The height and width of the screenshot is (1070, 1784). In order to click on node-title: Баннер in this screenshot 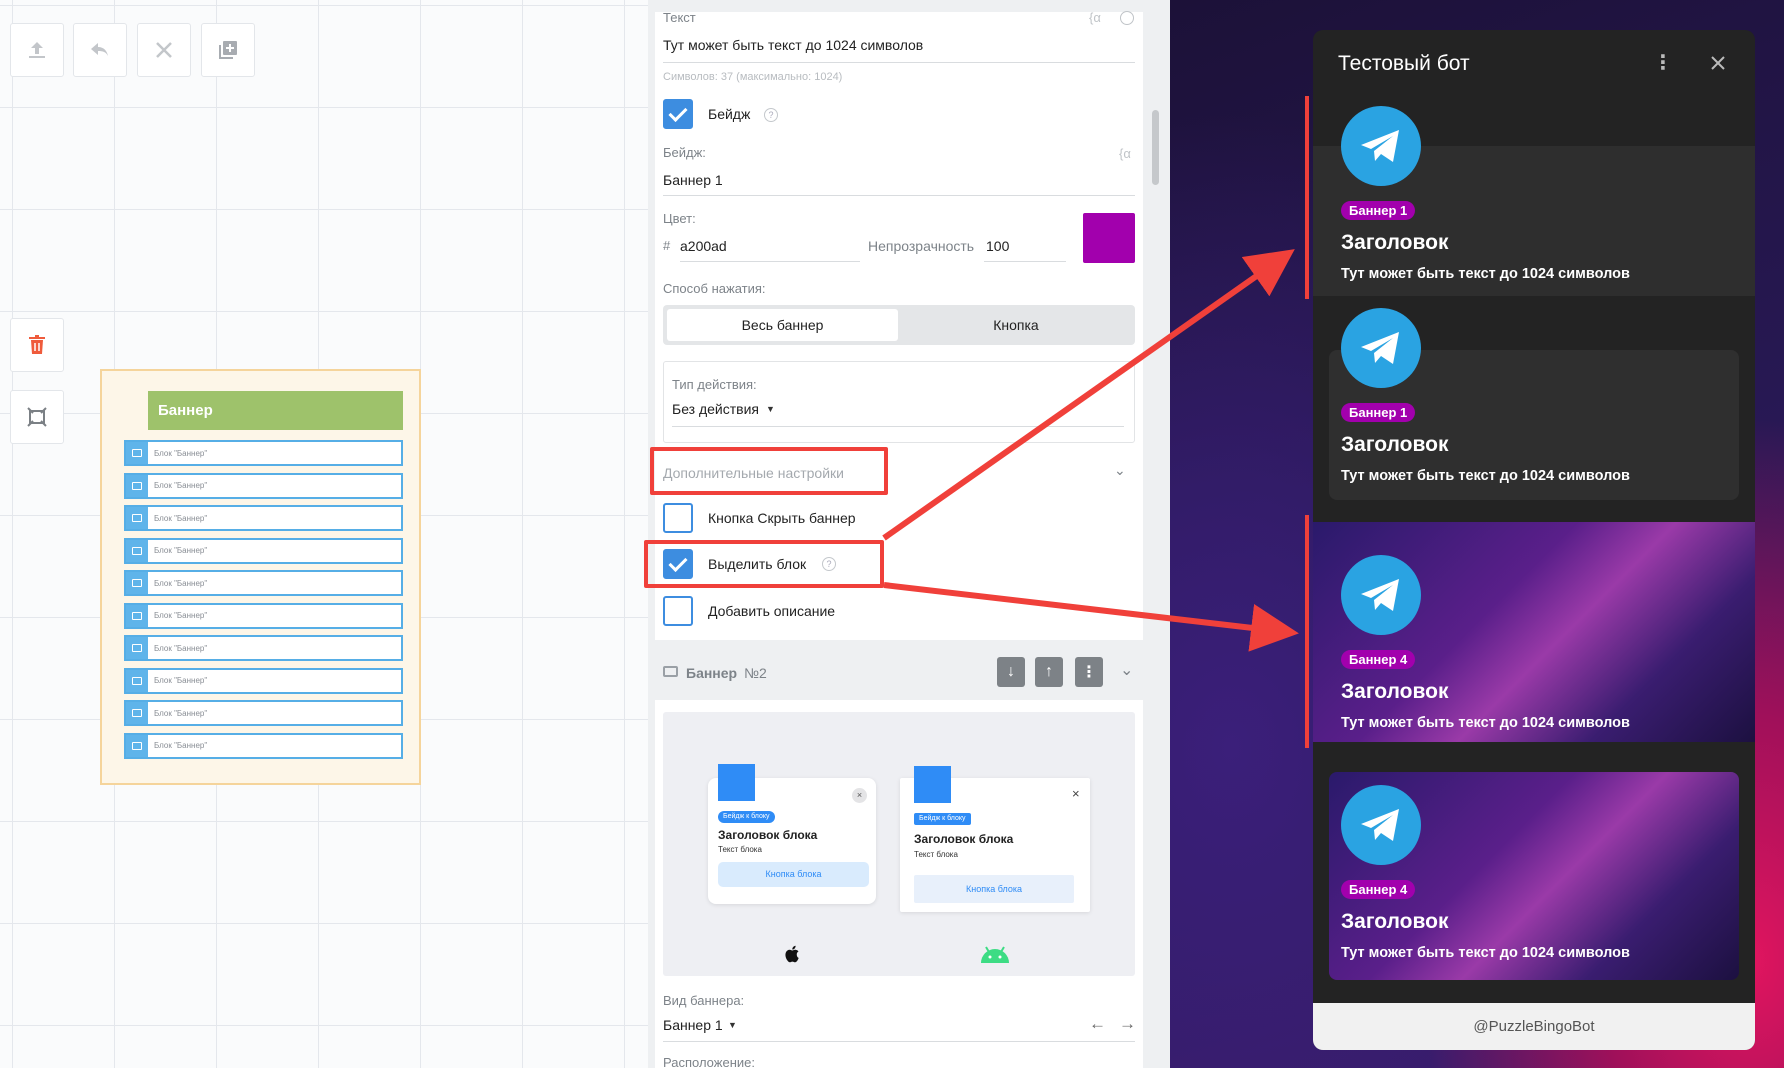, I will do `click(275, 410)`.